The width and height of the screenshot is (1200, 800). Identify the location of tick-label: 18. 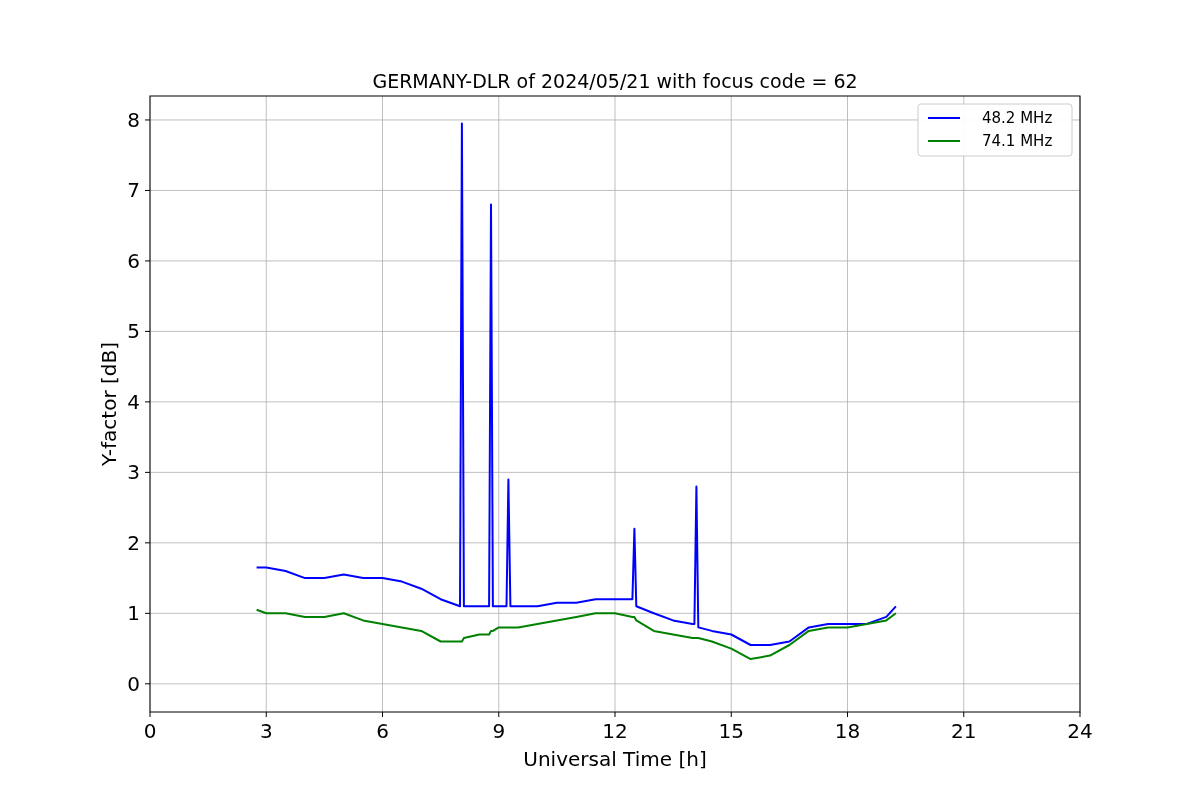
(847, 731).